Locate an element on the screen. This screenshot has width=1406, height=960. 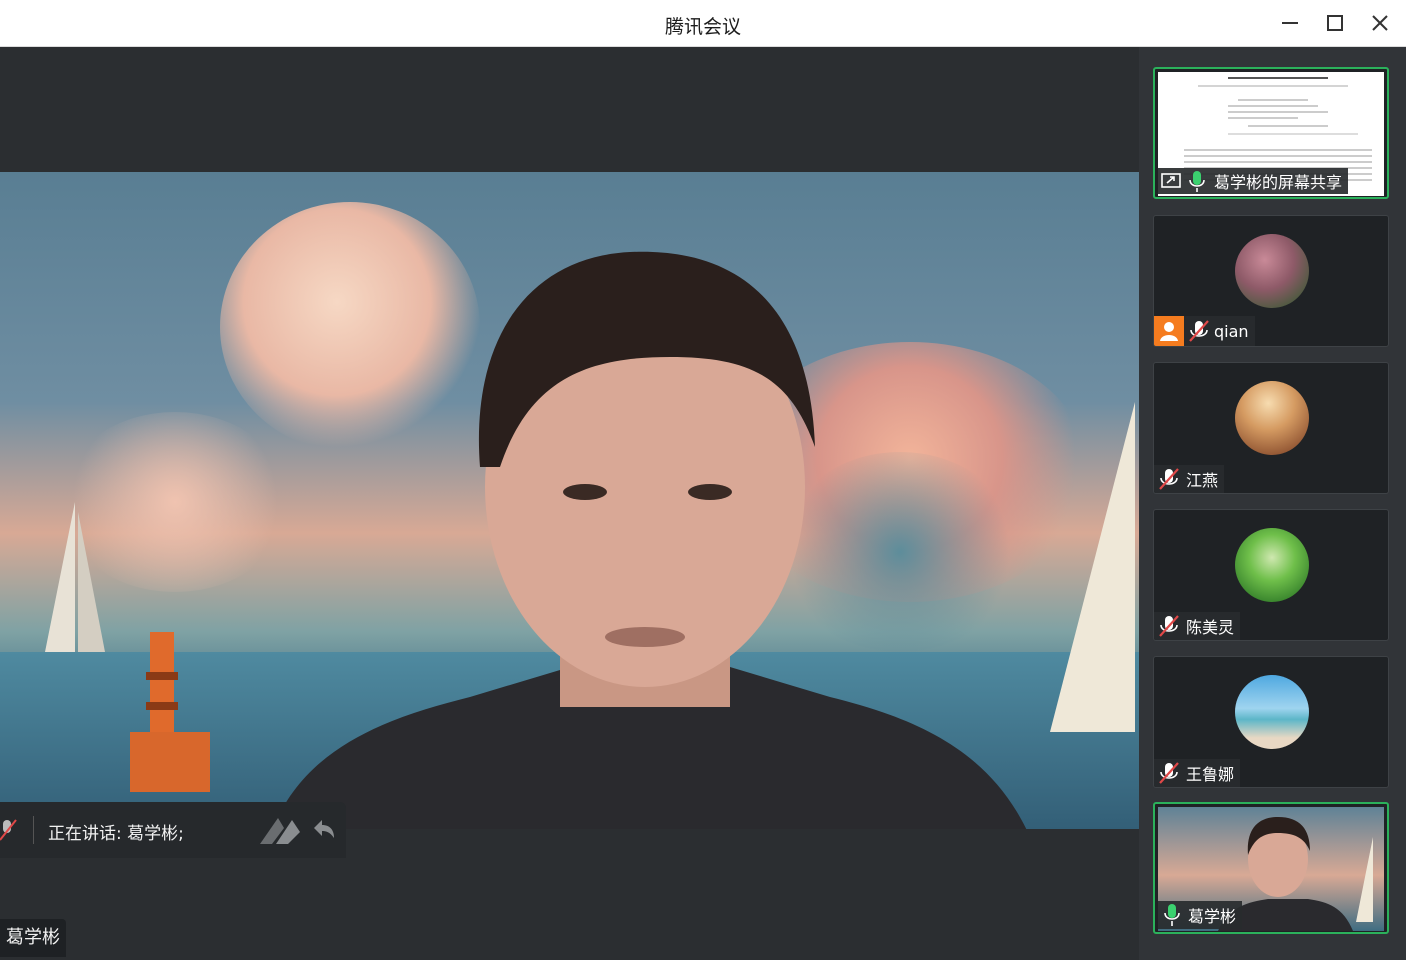
presenter-name-badge: 葛学彬 is located at coordinates (33, 938).